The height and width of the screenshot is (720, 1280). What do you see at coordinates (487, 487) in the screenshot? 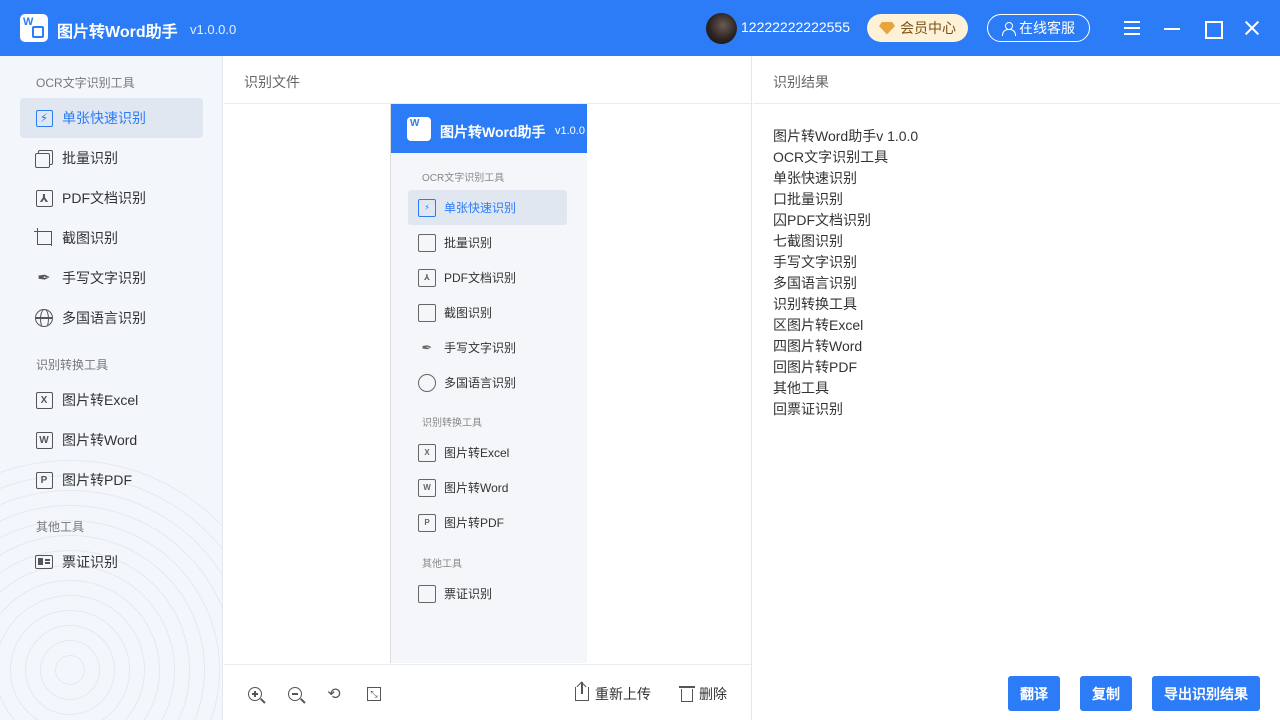
I see `preview-item: W 图片转Word` at bounding box center [487, 487].